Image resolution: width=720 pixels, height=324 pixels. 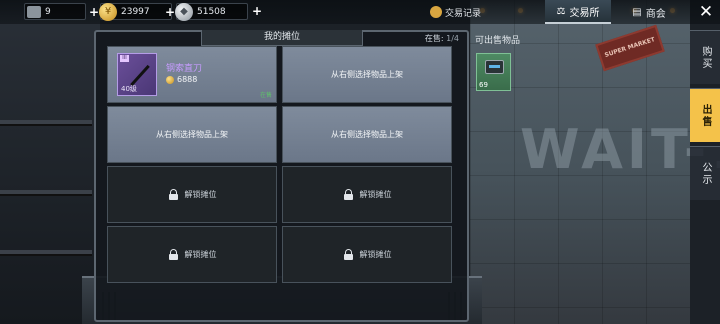 I want to click on ticket-icon, so click(x=34, y=11).